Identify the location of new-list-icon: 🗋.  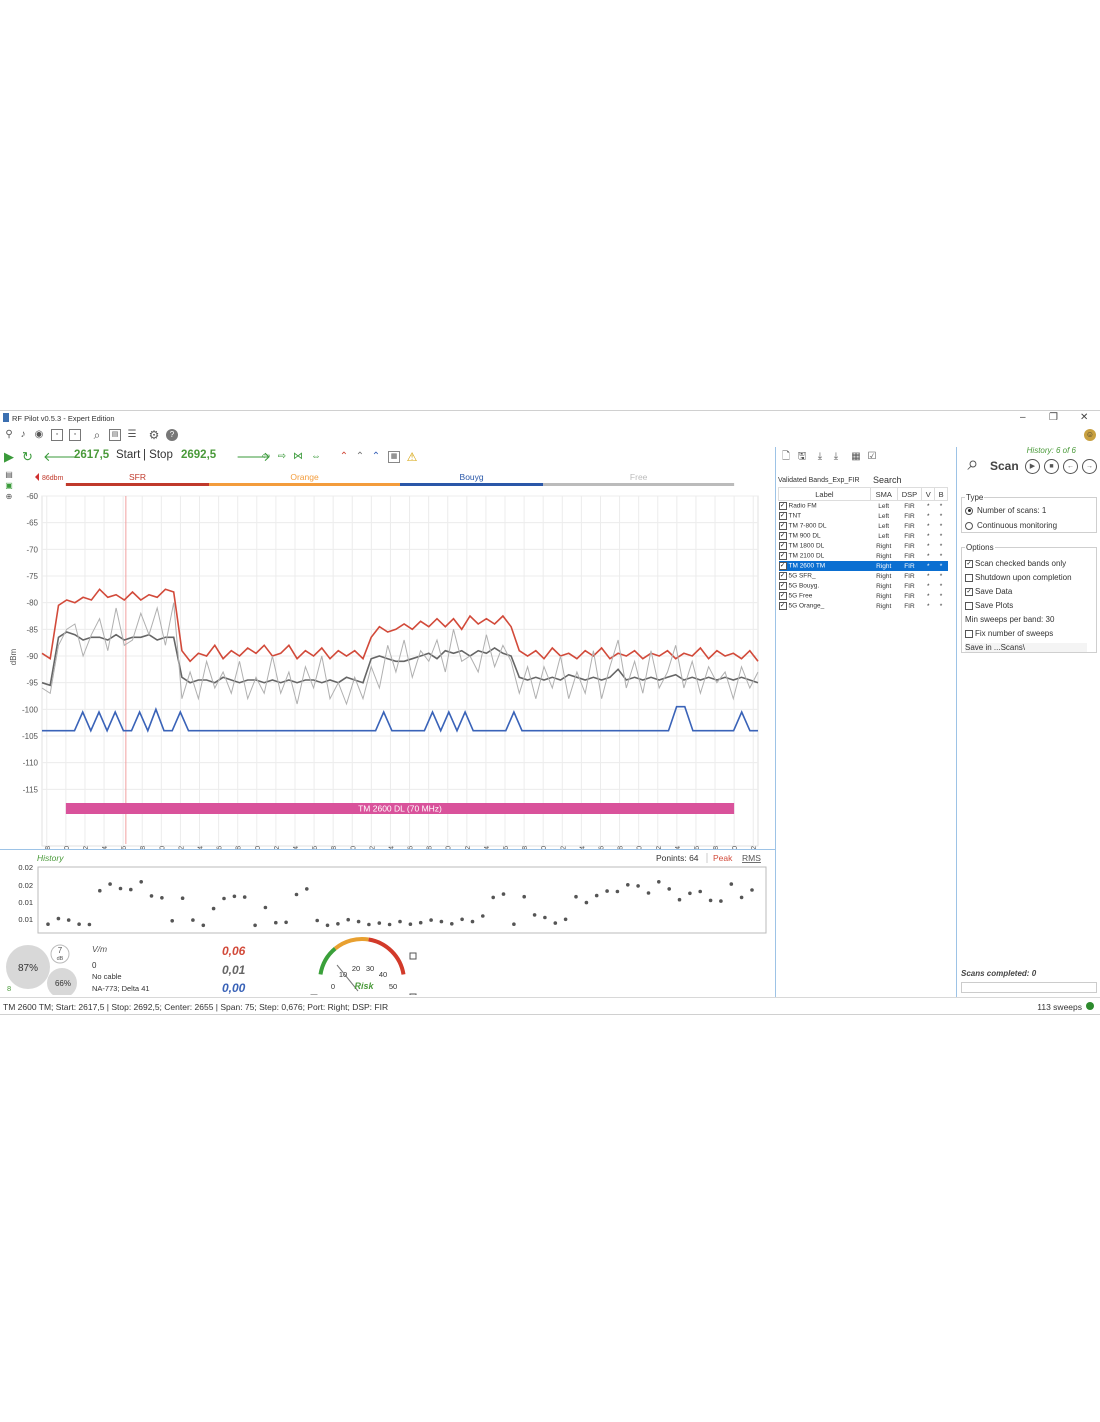
(786, 457).